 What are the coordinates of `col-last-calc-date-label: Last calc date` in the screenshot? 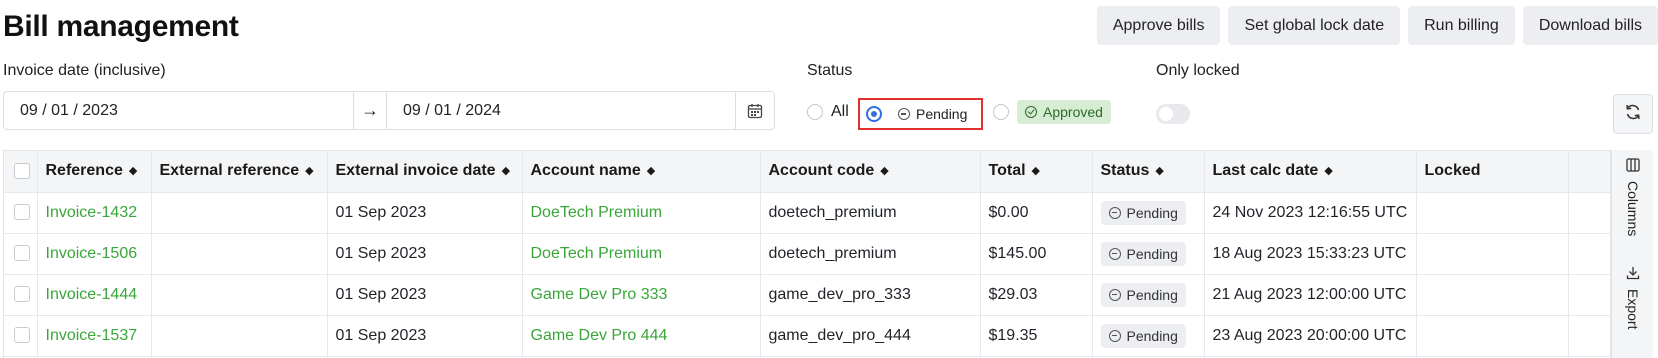 It's located at (1265, 171).